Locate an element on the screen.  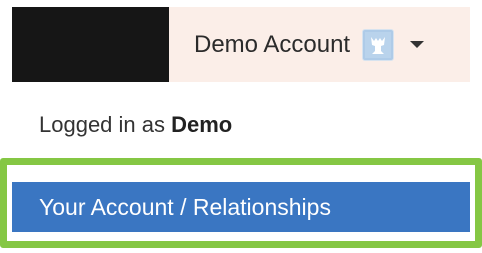
user-avatar-icon is located at coordinates (378, 44).